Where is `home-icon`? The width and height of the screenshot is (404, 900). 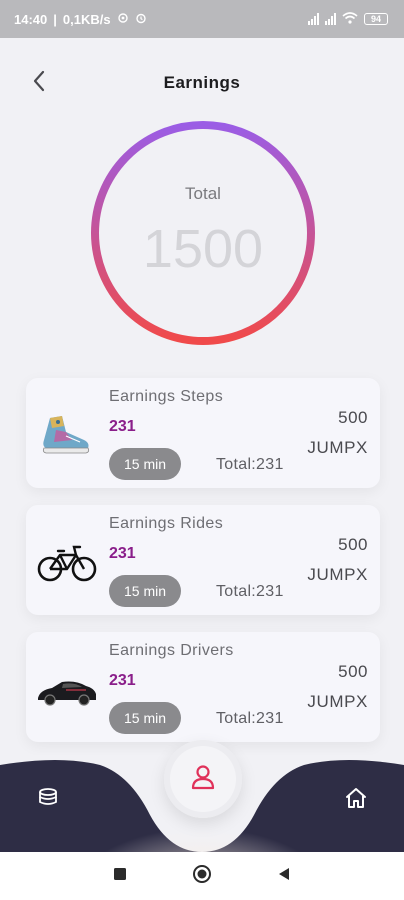
home-icon is located at coordinates (356, 800).